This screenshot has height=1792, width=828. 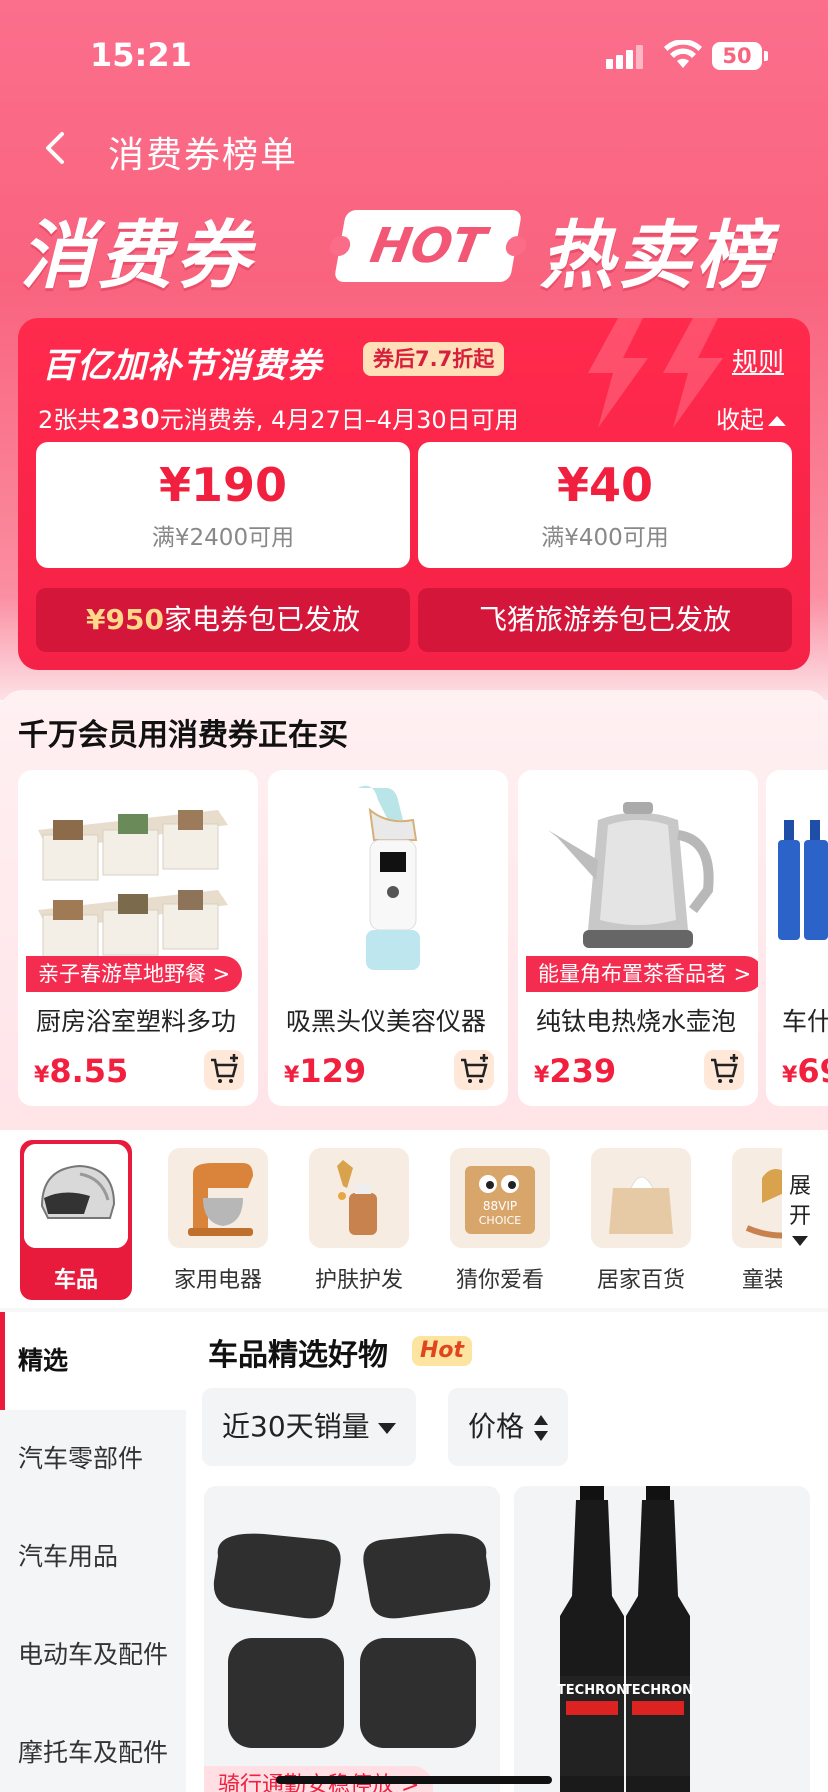 What do you see at coordinates (625, 1639) in the screenshot?
I see `techron-bottle-image: TECHRON TECHRON` at bounding box center [625, 1639].